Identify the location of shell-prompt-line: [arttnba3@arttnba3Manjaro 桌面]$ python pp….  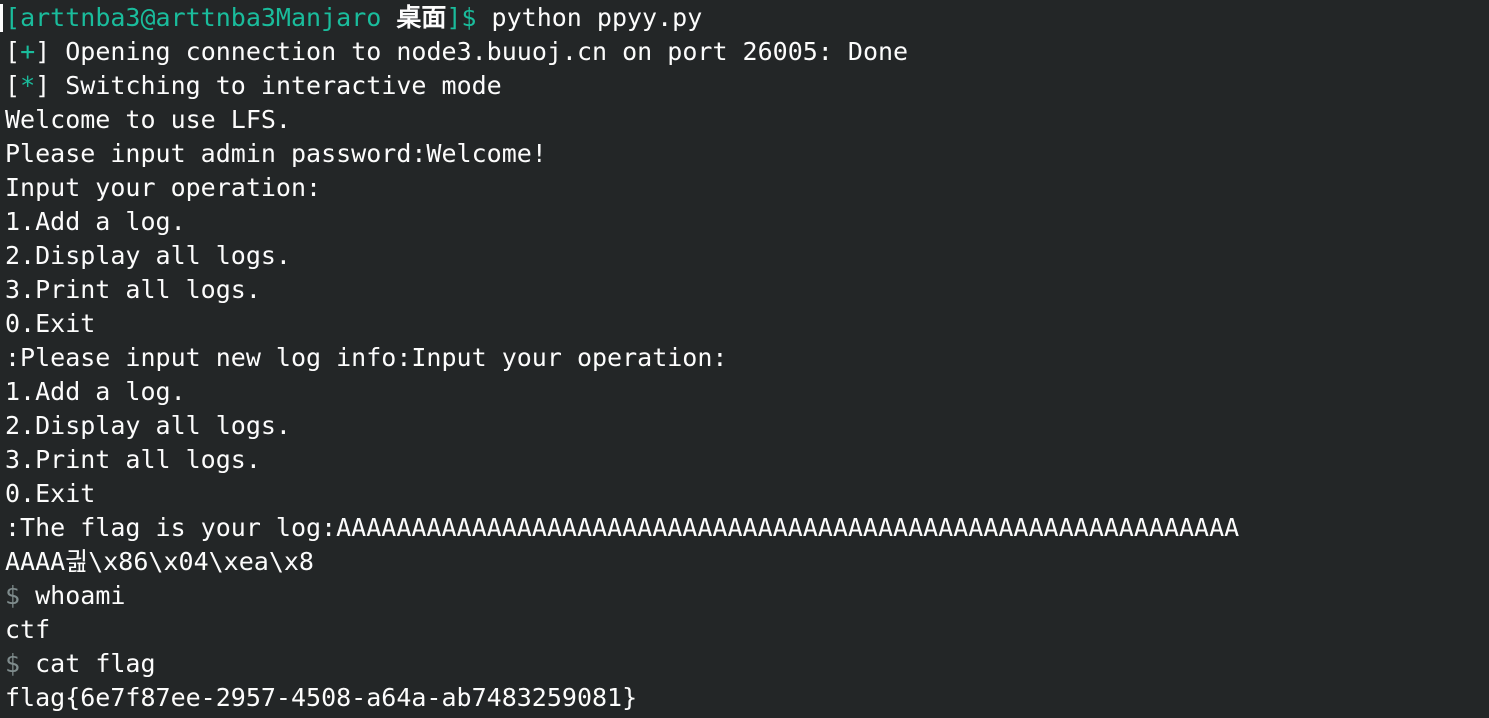
(747, 18).